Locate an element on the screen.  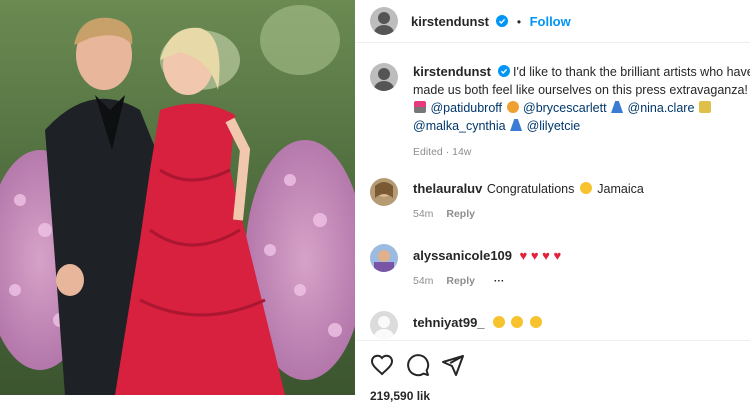
haircut-emoji-icon is located at coordinates (512, 107).